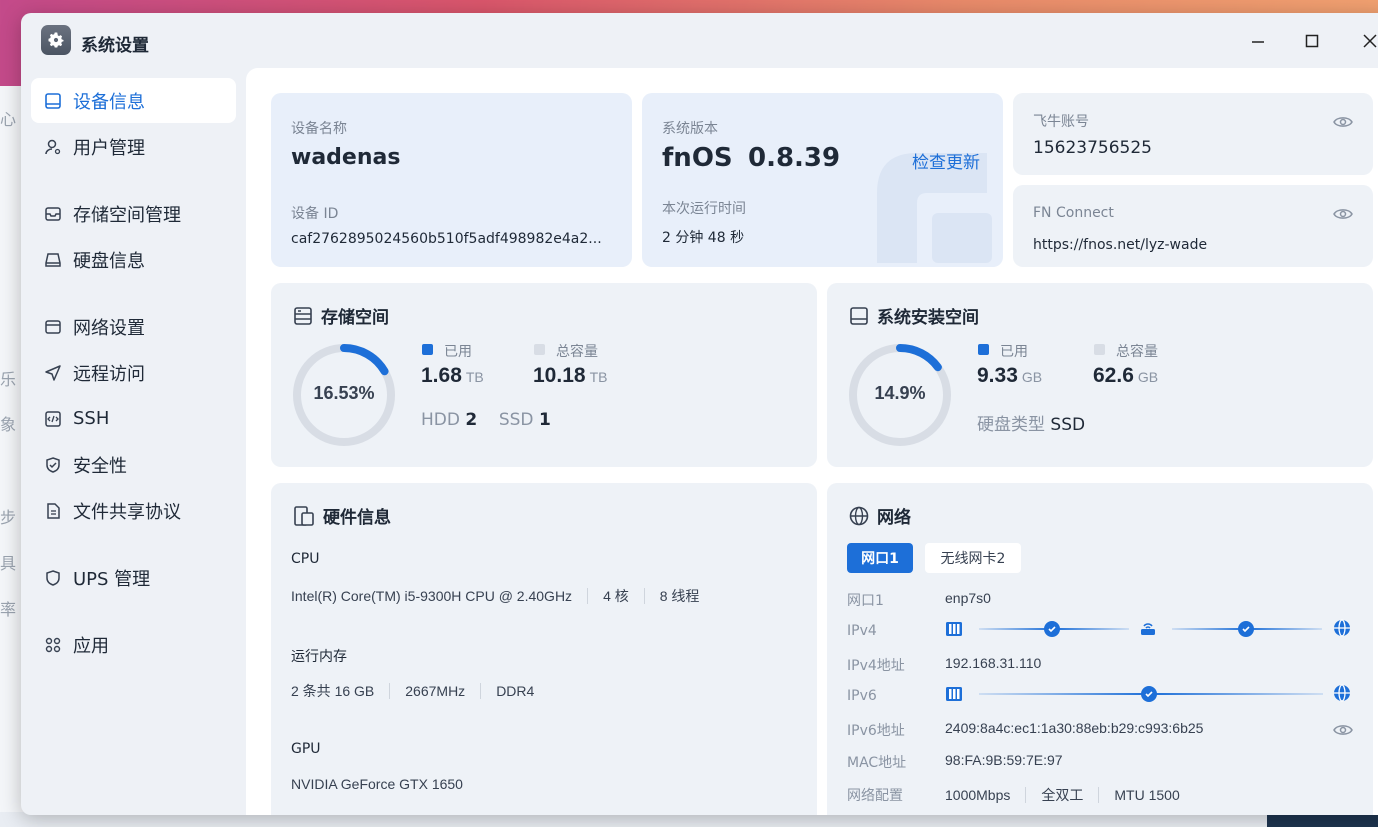 The image size is (1378, 827). I want to click on uptime-label: 本次运行时间, so click(704, 209).